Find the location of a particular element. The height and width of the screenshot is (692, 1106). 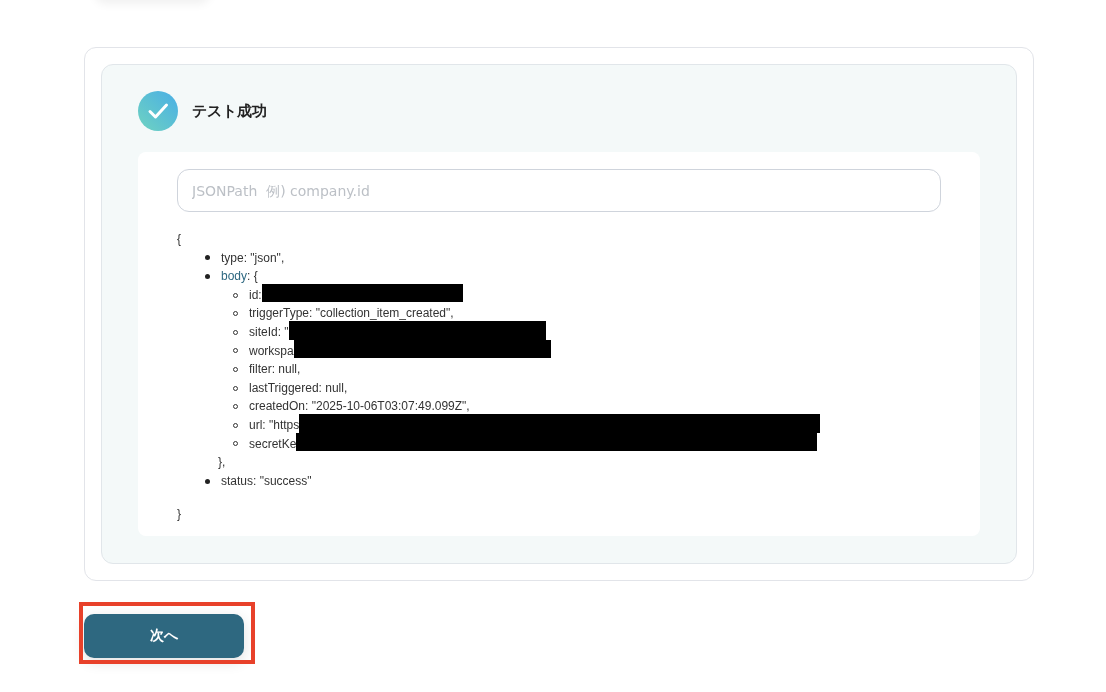

code-line: status: "success" is located at coordinates (266, 481).